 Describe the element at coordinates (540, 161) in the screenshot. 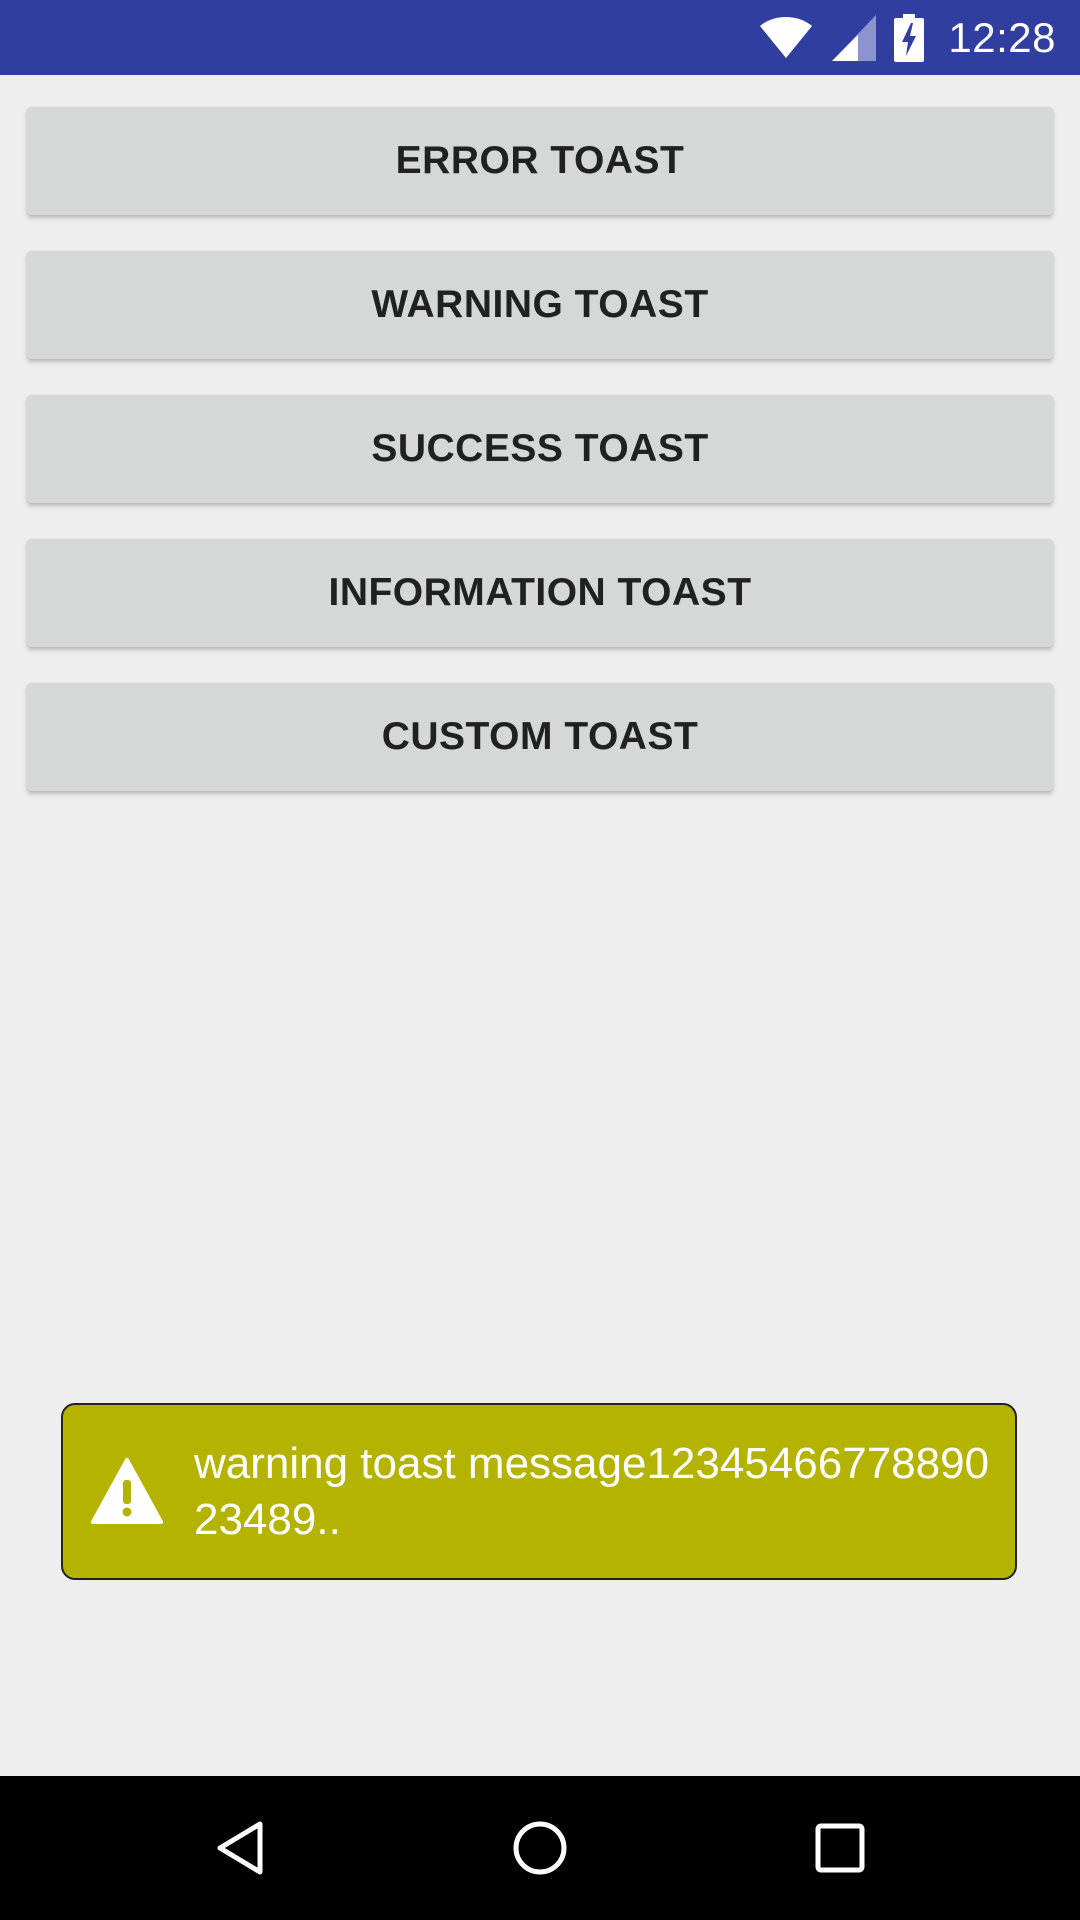

I see `error-toast-button: ERROR TOAST` at that location.